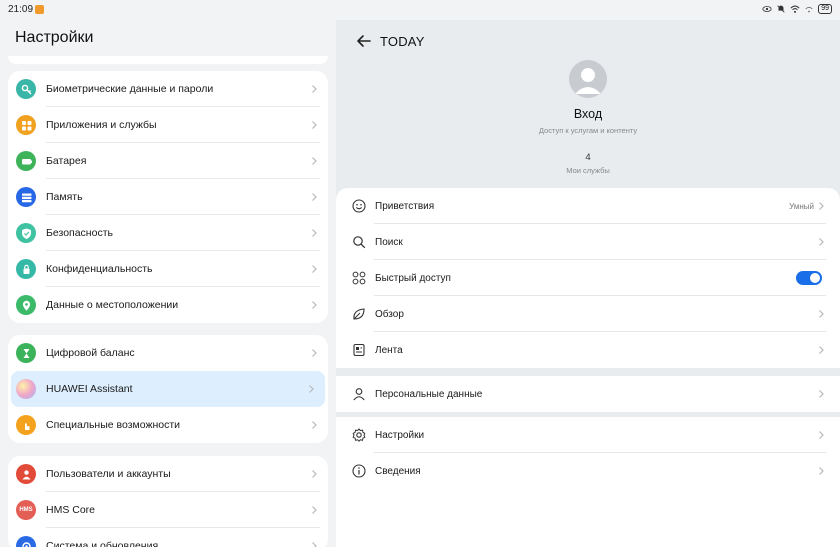 The image size is (840, 547). I want to click on today-item: Лента, so click(588, 350).